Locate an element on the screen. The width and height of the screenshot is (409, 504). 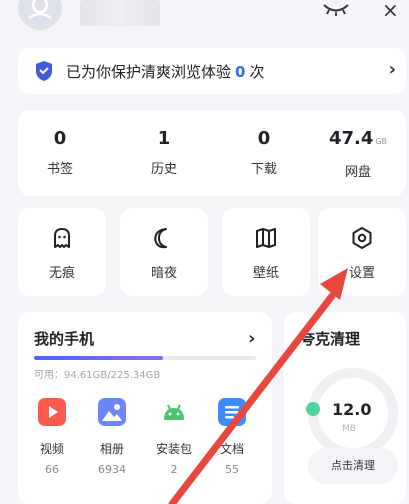
android-icon is located at coordinates (174, 412).